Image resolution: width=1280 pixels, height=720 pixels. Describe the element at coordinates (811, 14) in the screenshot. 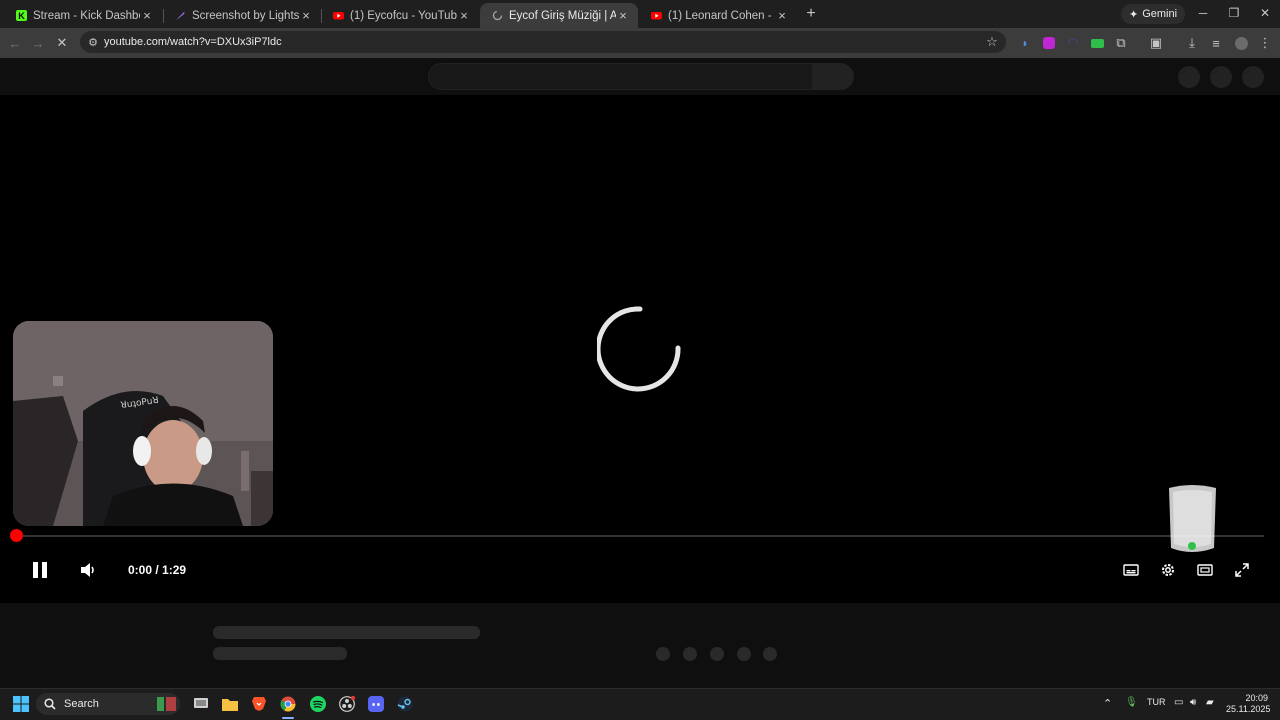

I see `new-tab-icon: +` at that location.